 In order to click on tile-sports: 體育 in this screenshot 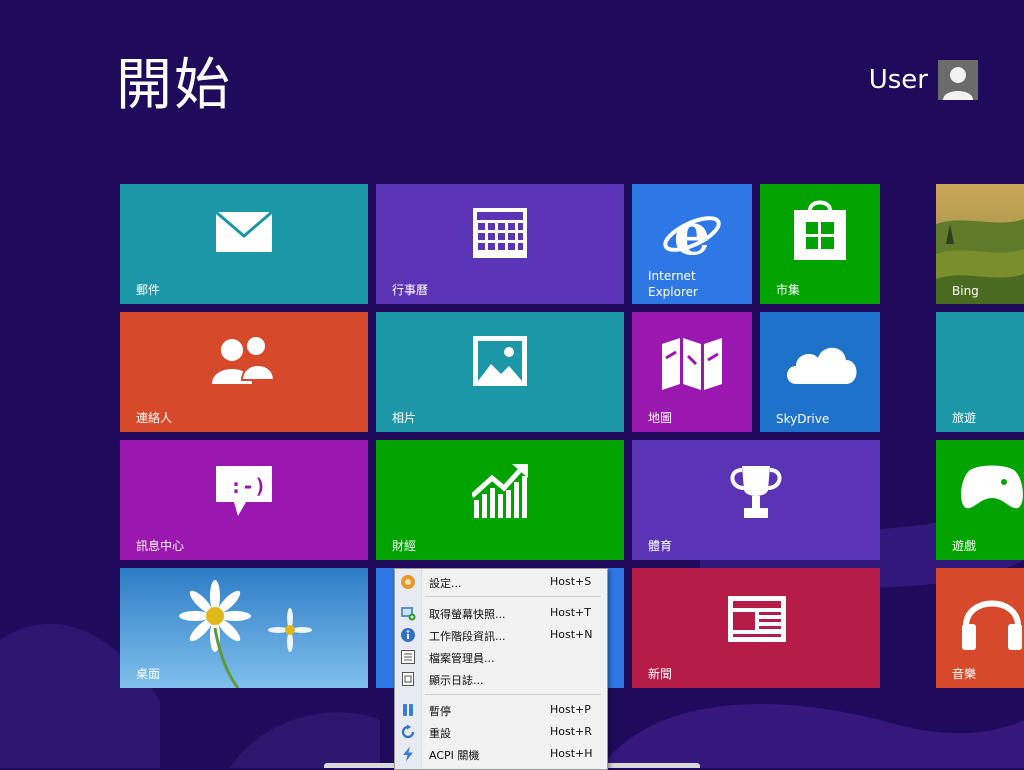, I will do `click(756, 500)`.